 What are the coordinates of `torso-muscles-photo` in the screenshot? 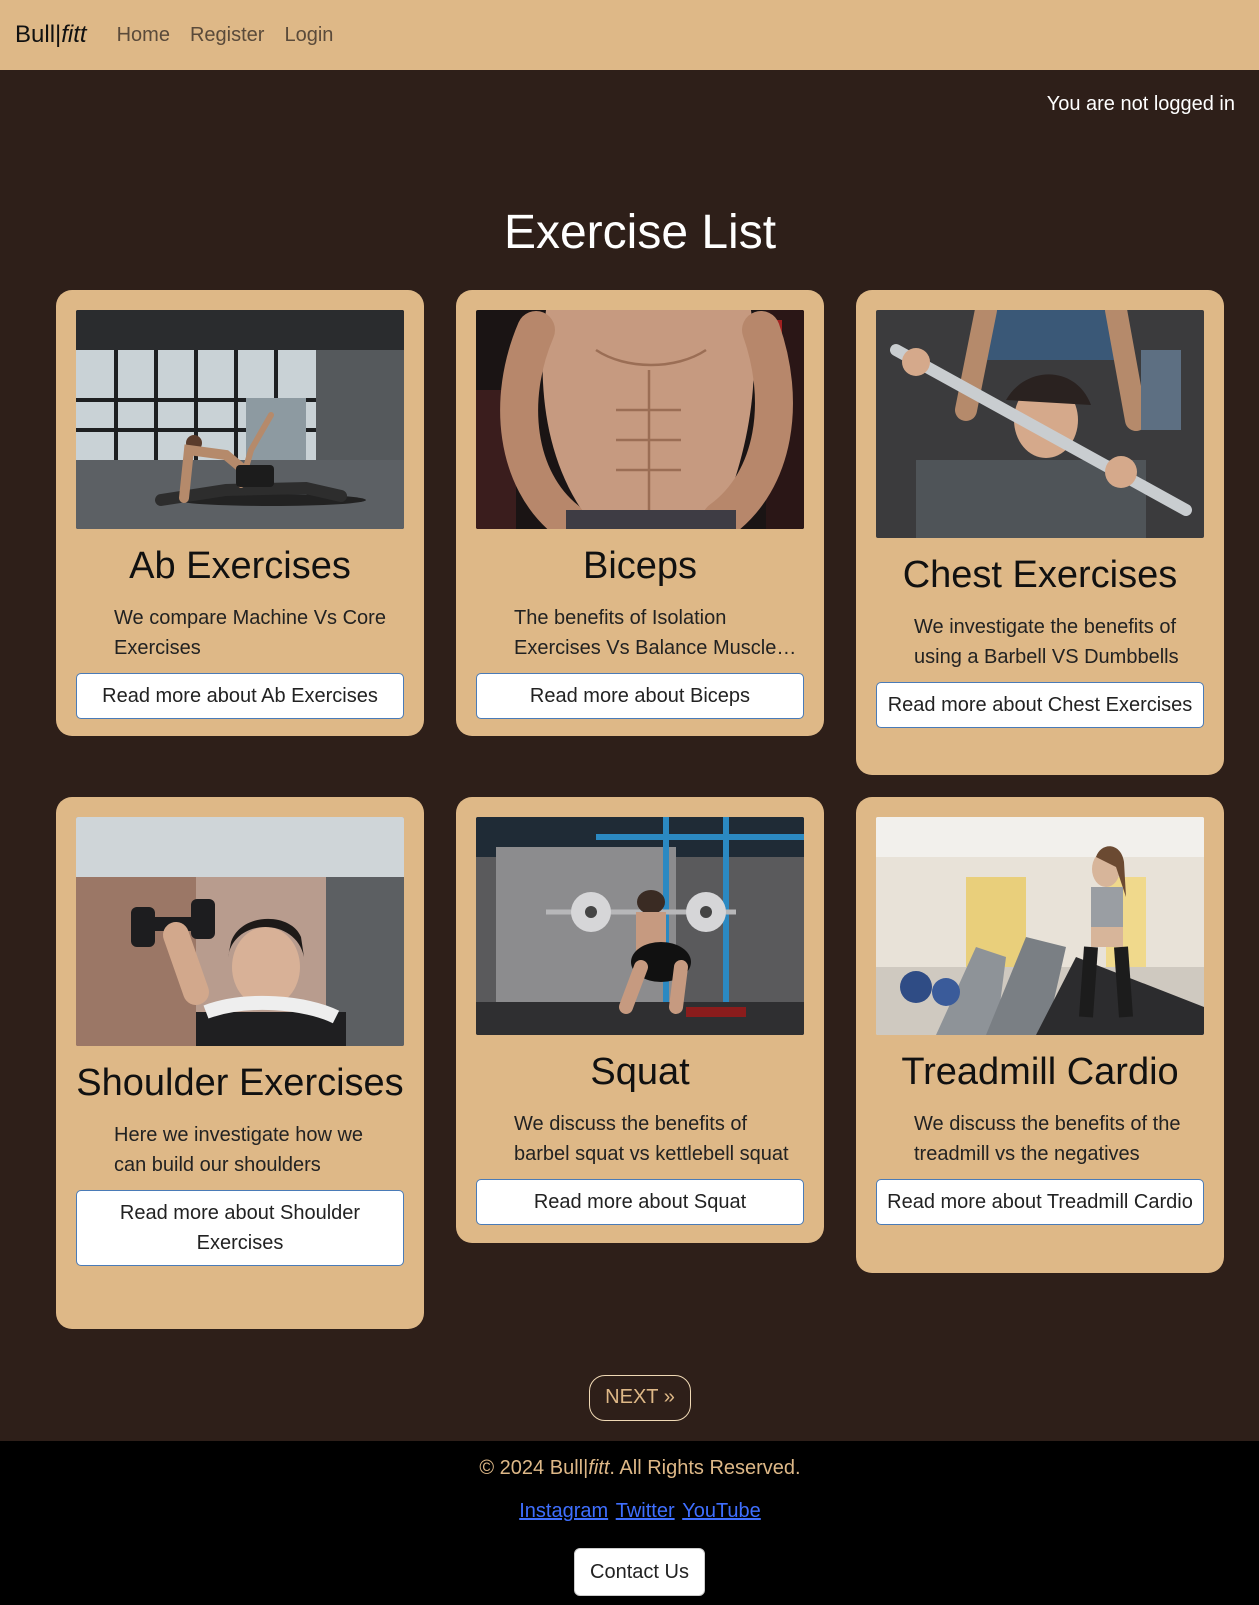 It's located at (640, 419).